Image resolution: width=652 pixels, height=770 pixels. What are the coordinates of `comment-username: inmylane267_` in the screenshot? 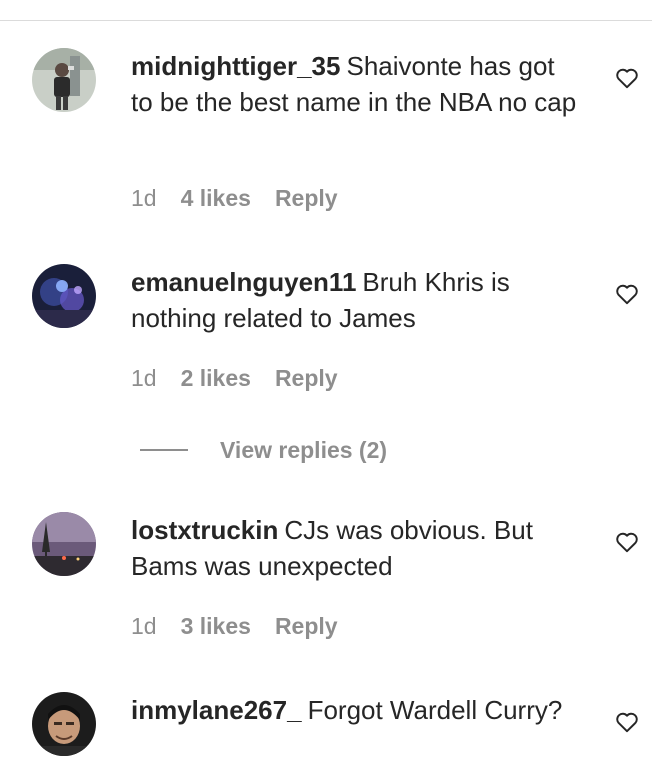 It's located at (216, 710).